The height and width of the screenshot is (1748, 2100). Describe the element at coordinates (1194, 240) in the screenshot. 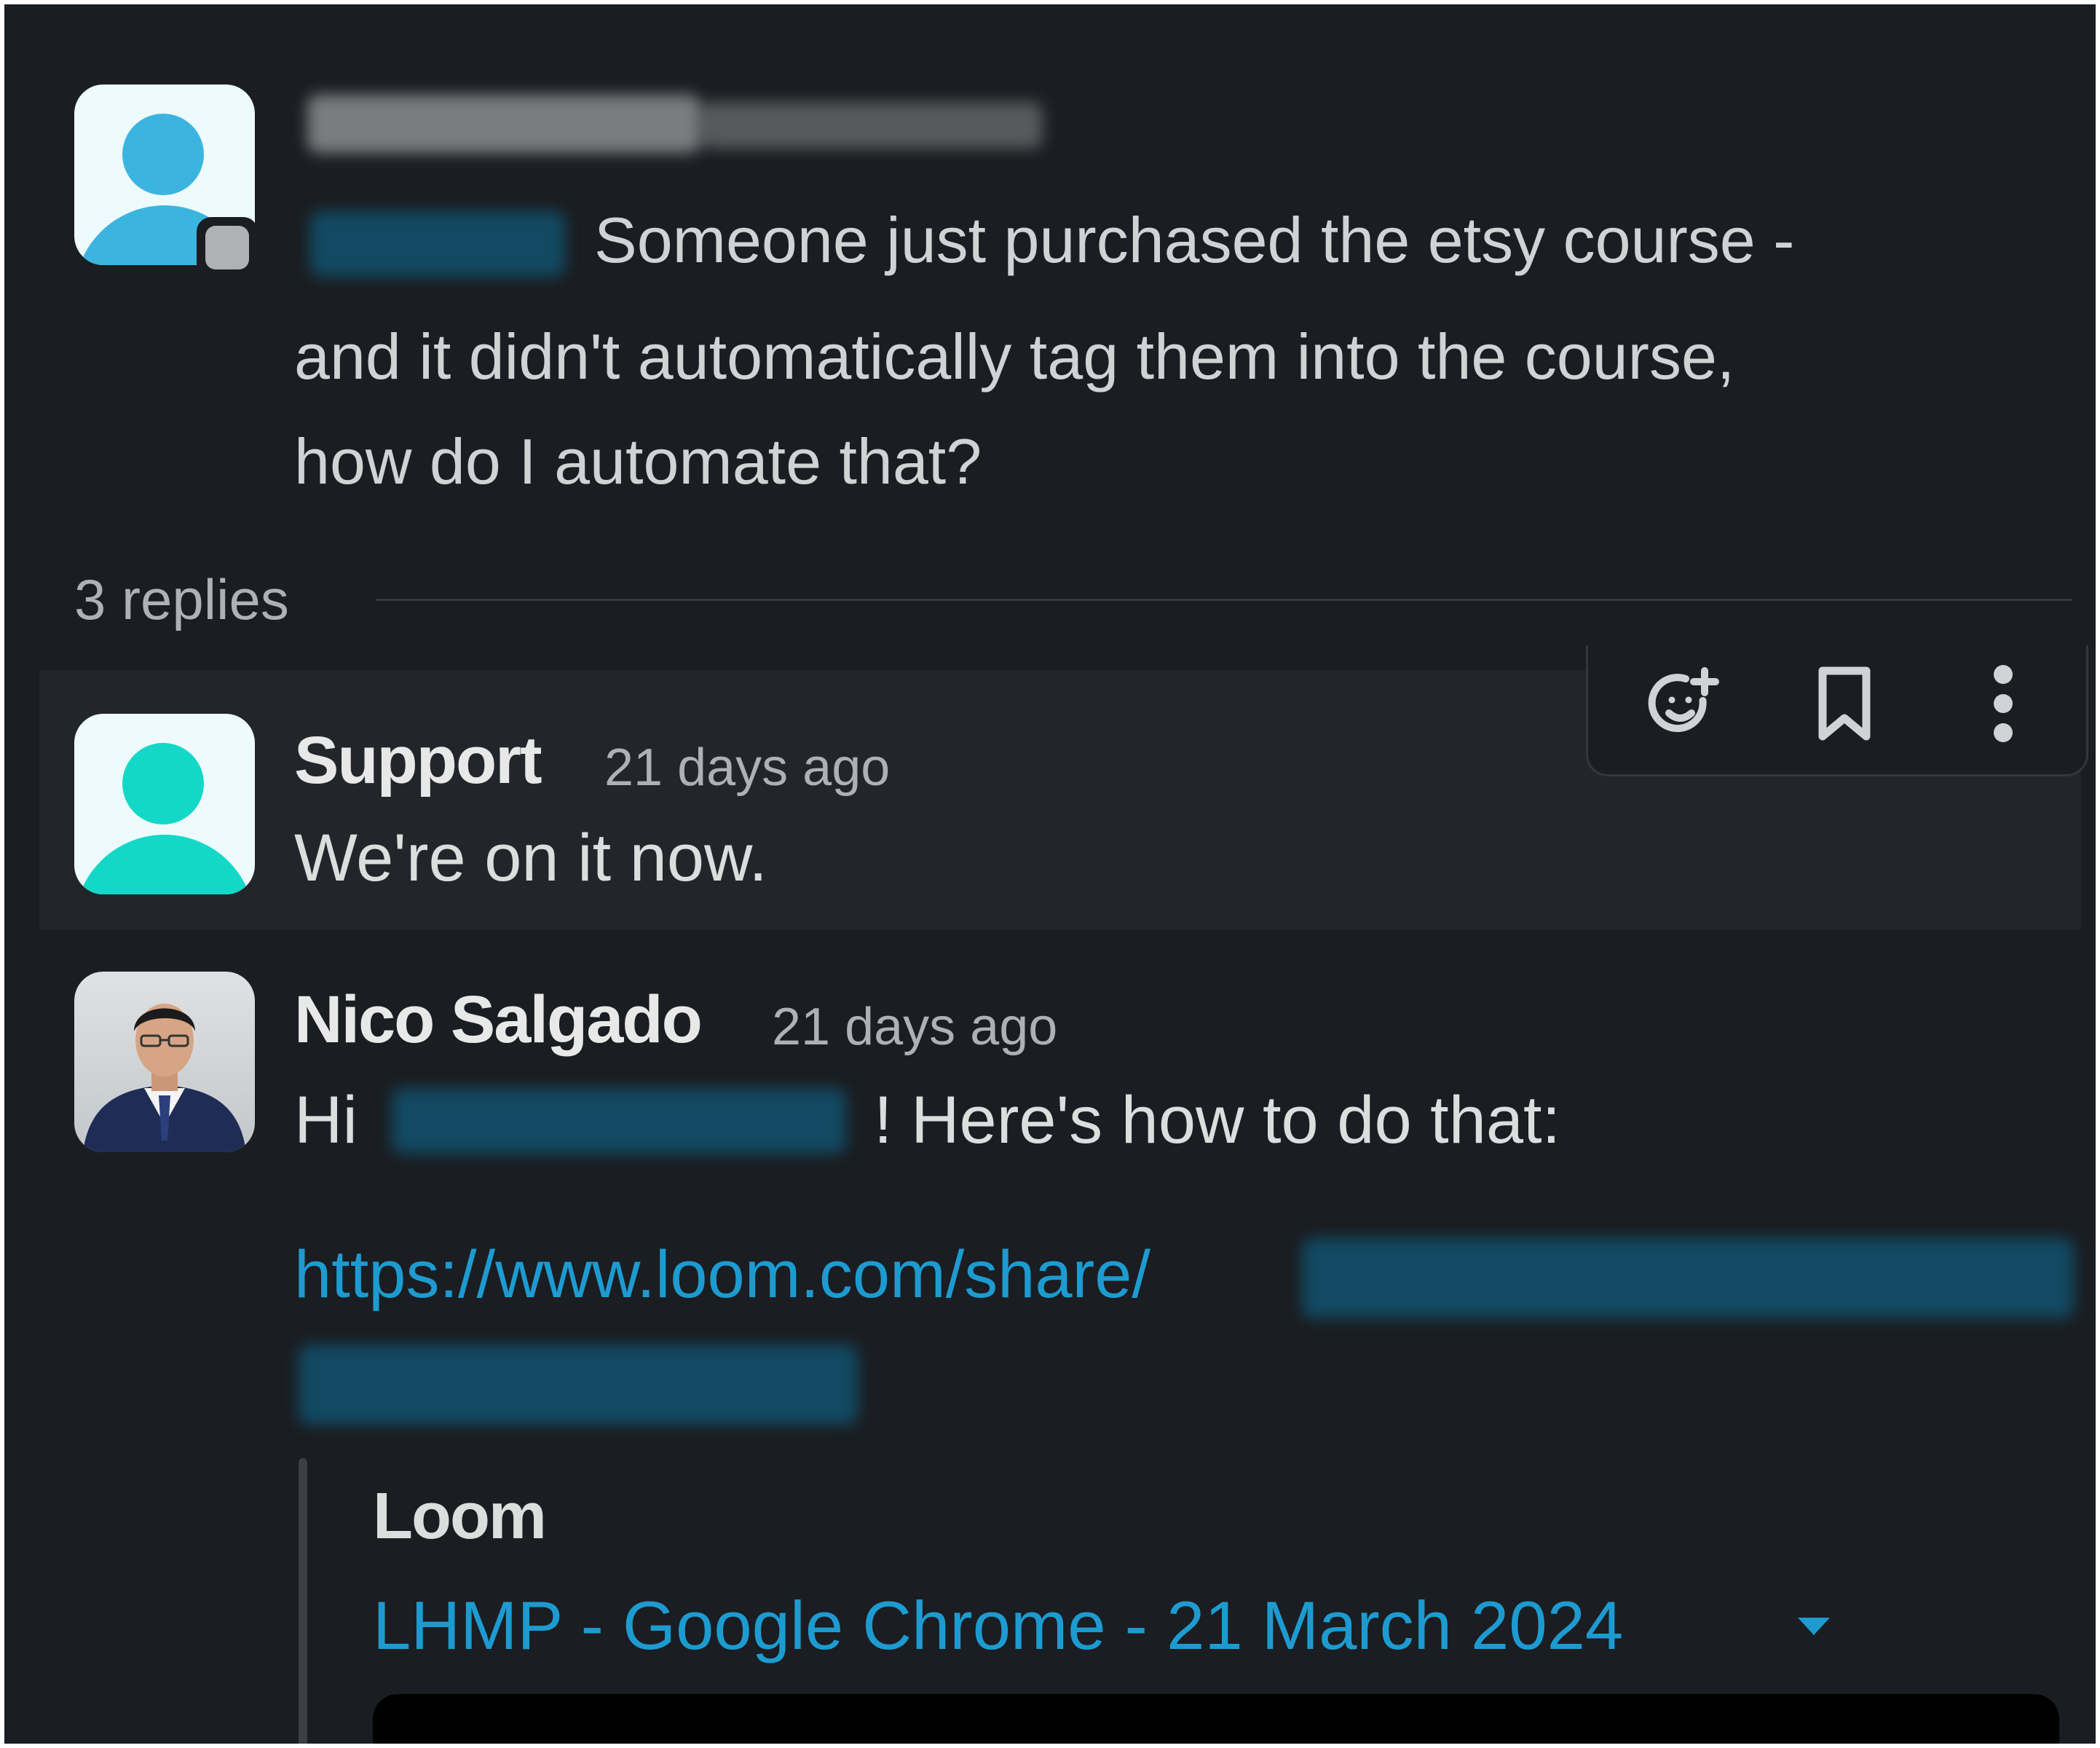

I see `parent-message-line-1: Someone just purchased the etsy course -` at that location.